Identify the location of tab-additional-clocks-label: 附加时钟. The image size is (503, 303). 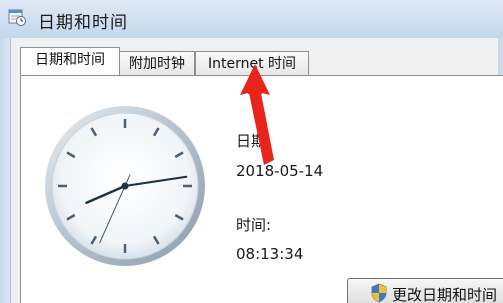
(157, 64).